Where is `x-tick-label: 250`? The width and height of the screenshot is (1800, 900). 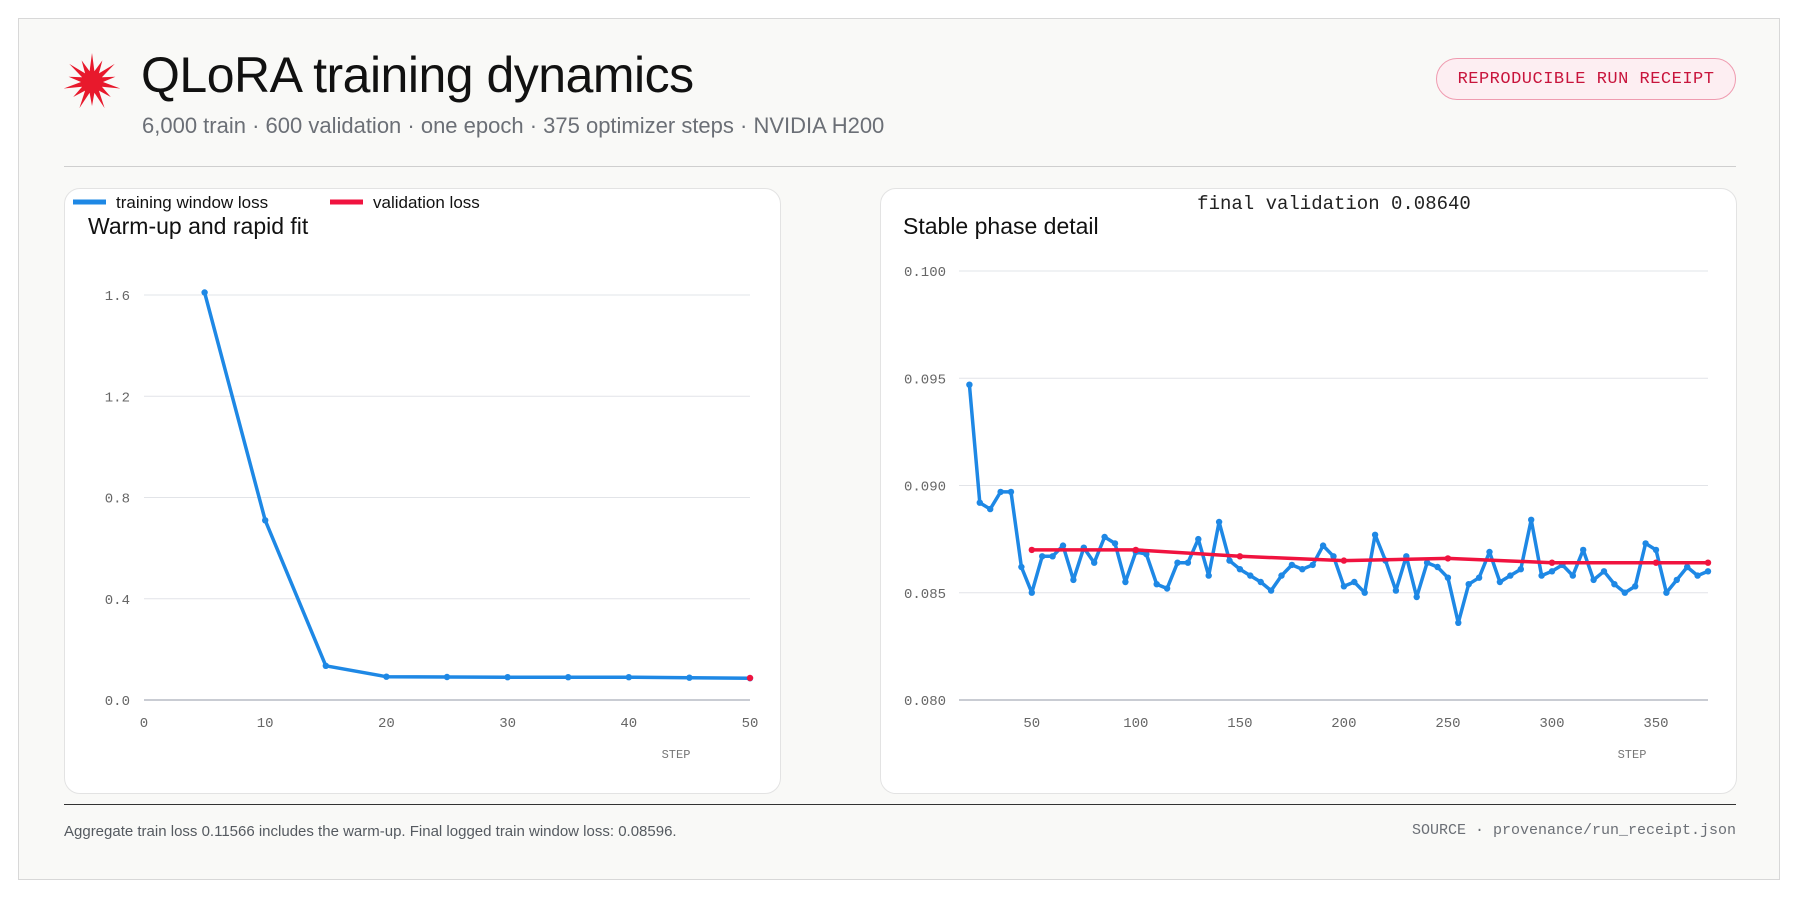 x-tick-label: 250 is located at coordinates (1447, 724).